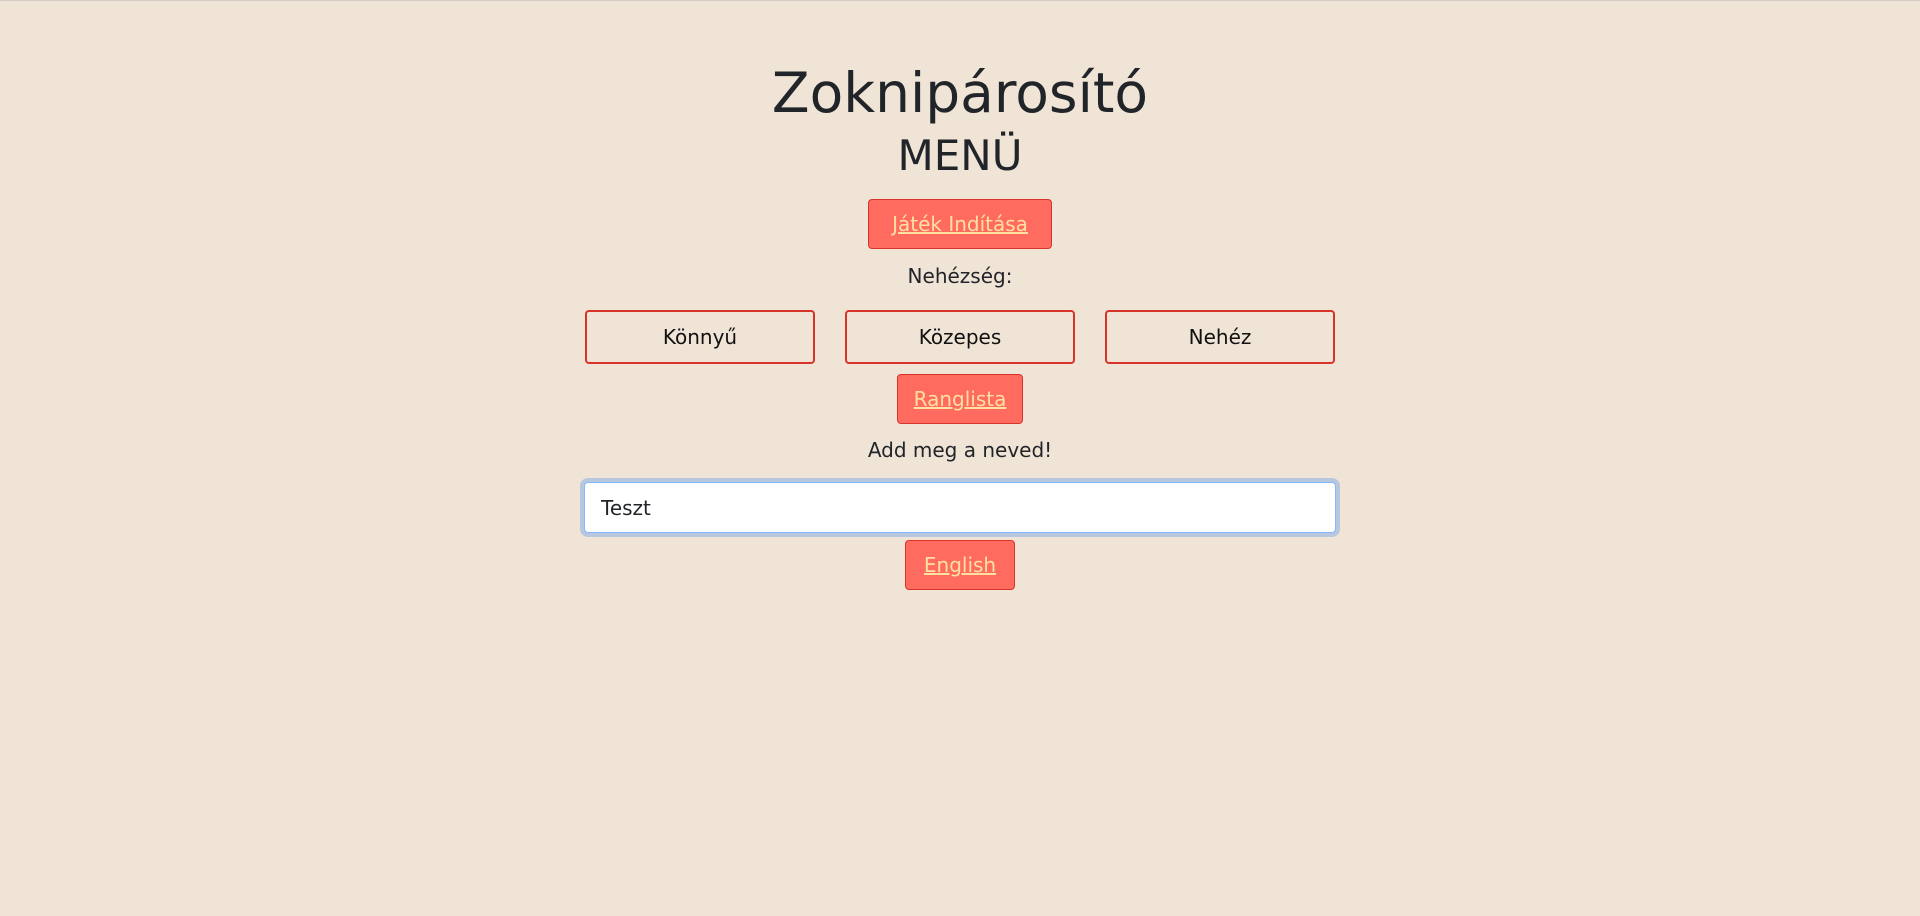 The width and height of the screenshot is (1920, 916). What do you see at coordinates (960, 337) in the screenshot?
I see `difficulty-medium-button: Közepes` at bounding box center [960, 337].